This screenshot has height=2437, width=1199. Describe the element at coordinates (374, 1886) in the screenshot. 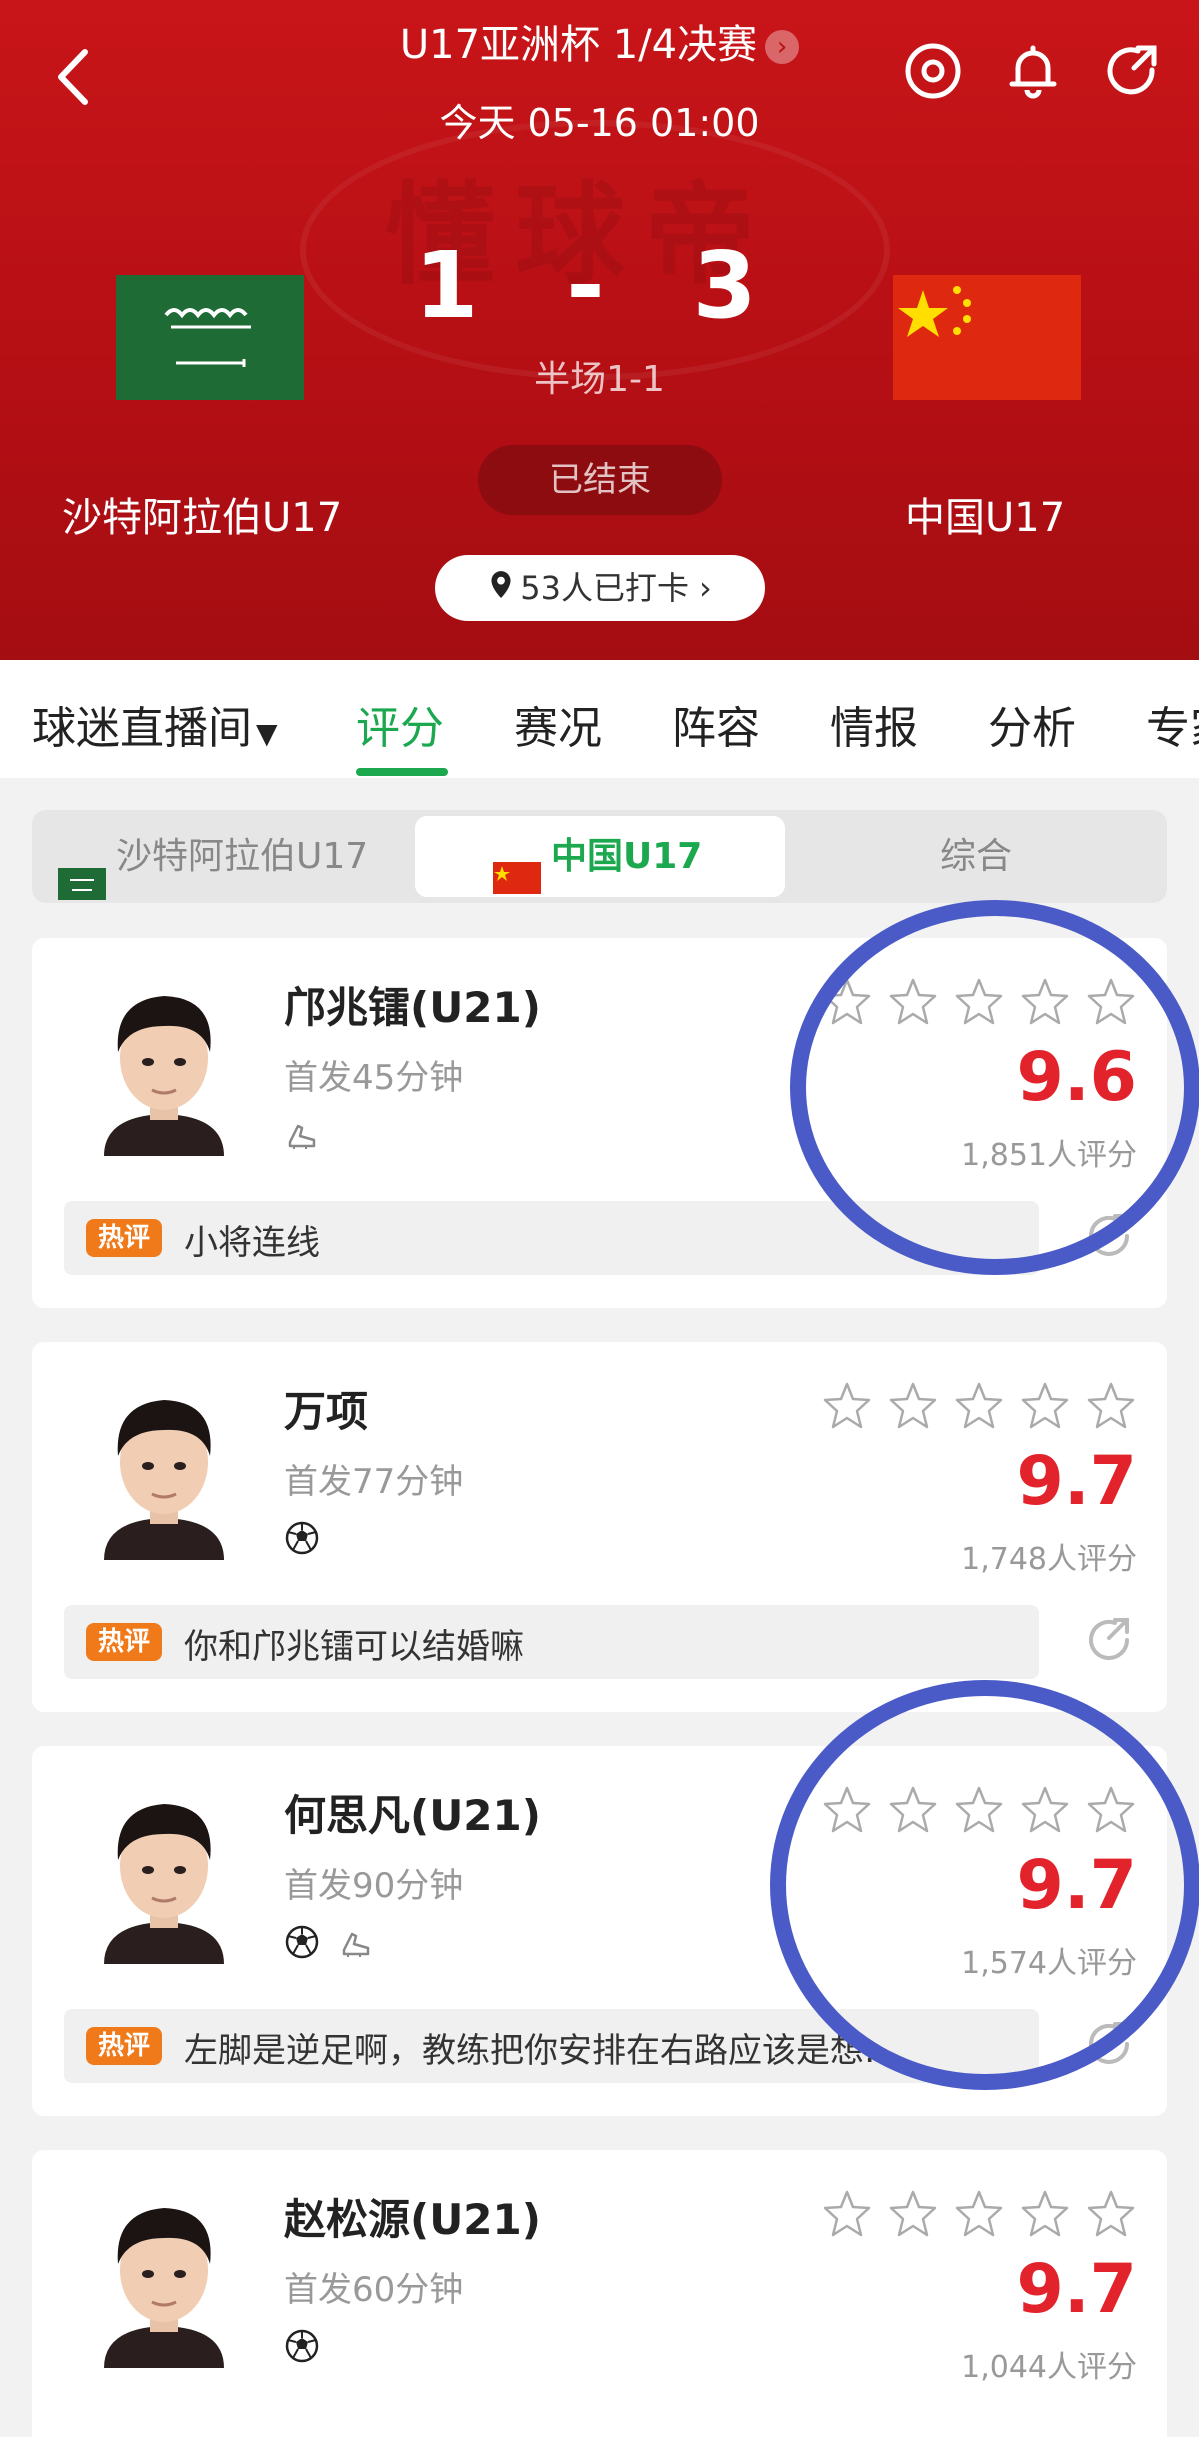

I see `player-minutes: 首发90分钟` at that location.